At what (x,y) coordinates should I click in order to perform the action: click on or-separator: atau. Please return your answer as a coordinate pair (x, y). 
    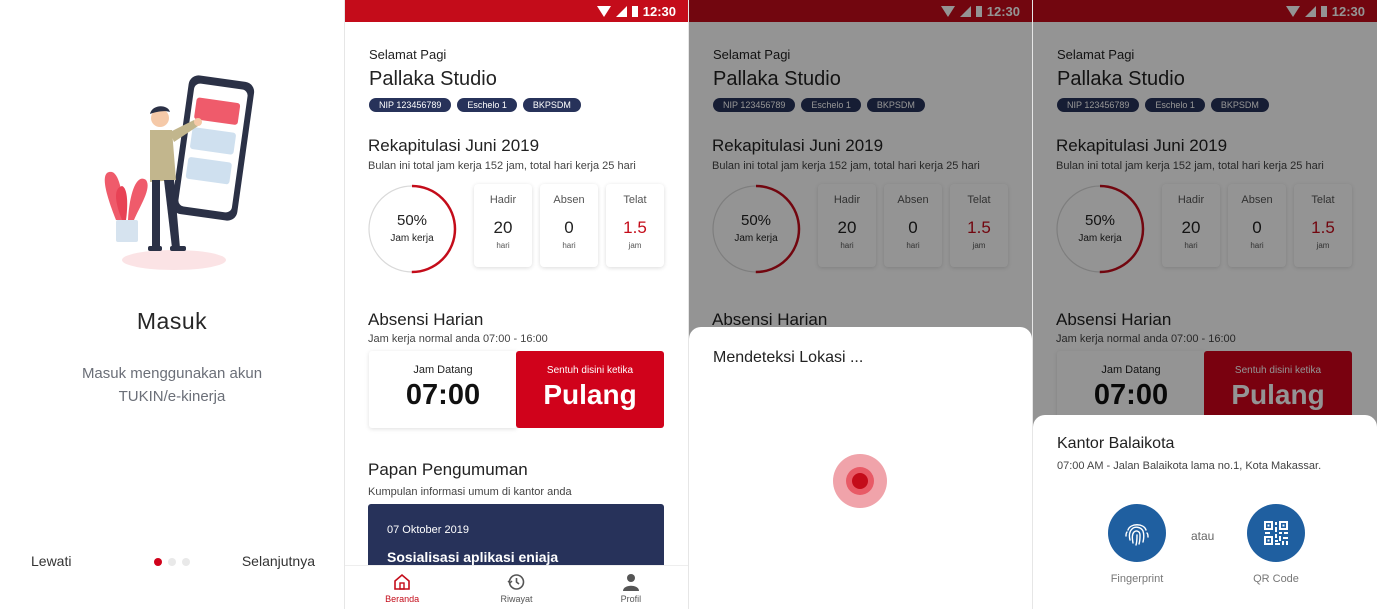
    Looking at the image, I should click on (1203, 536).